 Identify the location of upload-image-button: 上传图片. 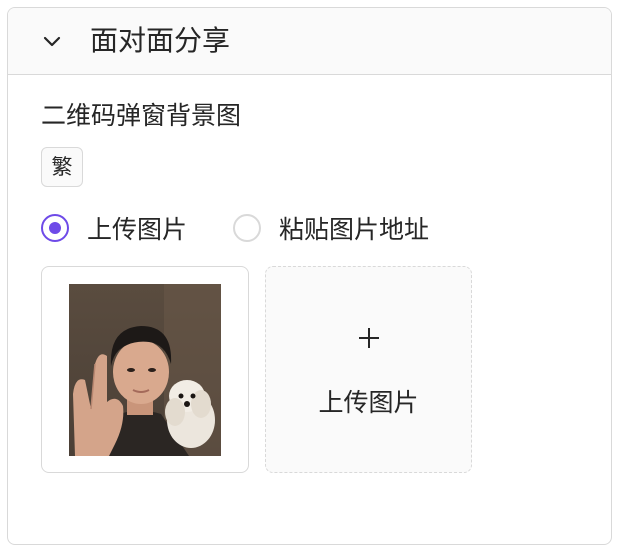
(368, 369).